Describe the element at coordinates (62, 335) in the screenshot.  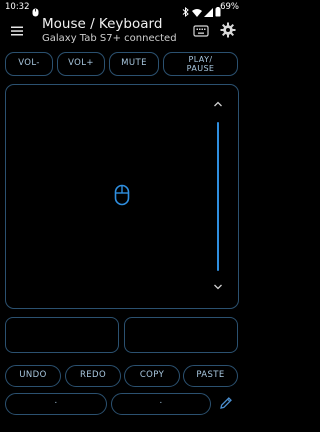
I see `left-click-button` at that location.